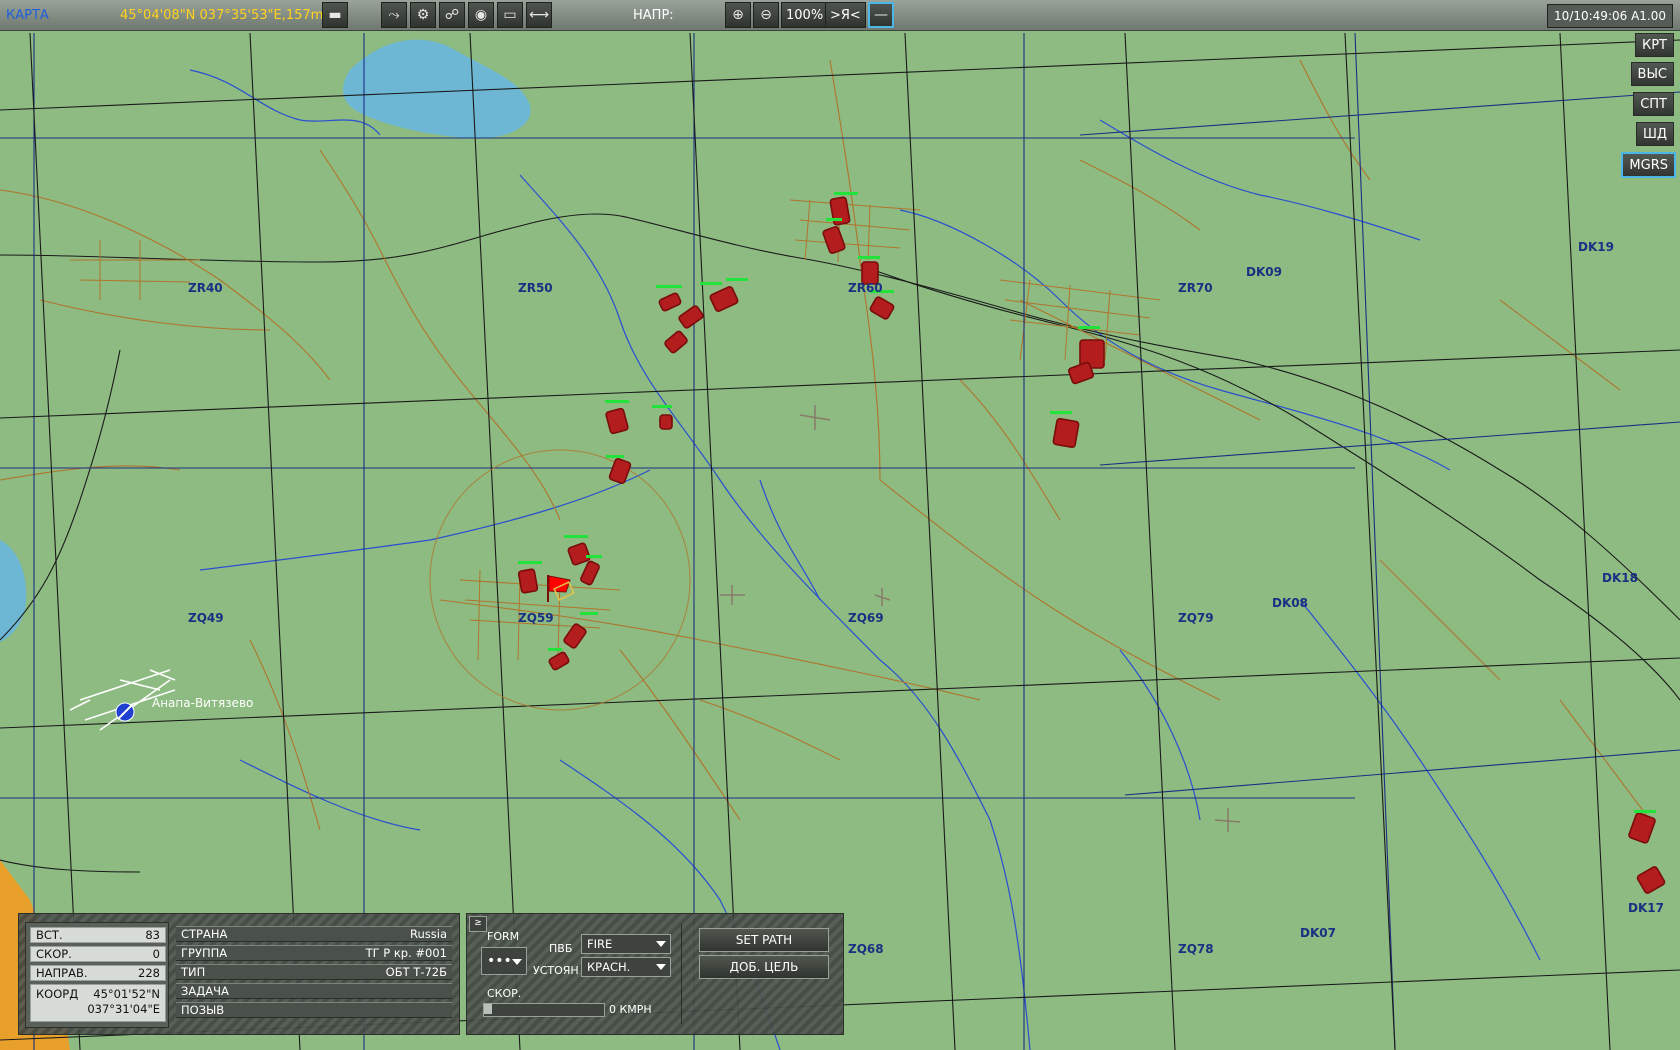  I want to click on info-country: СТРАНА Russia, so click(314, 934).